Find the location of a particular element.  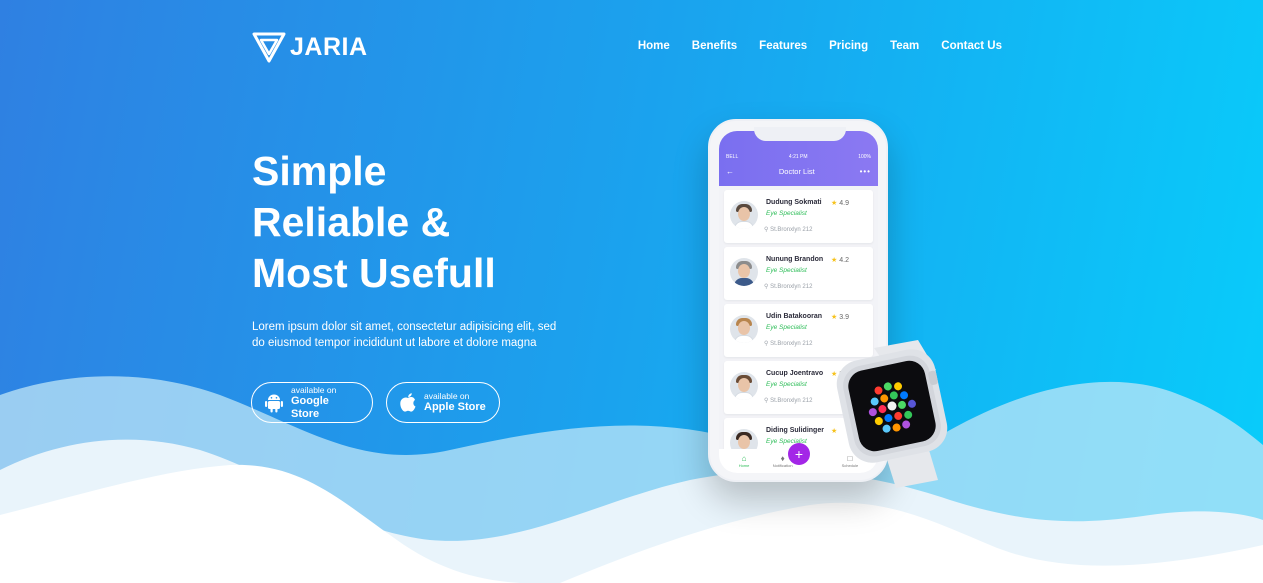

apple-store-caption: available on is located at coordinates (447, 396).